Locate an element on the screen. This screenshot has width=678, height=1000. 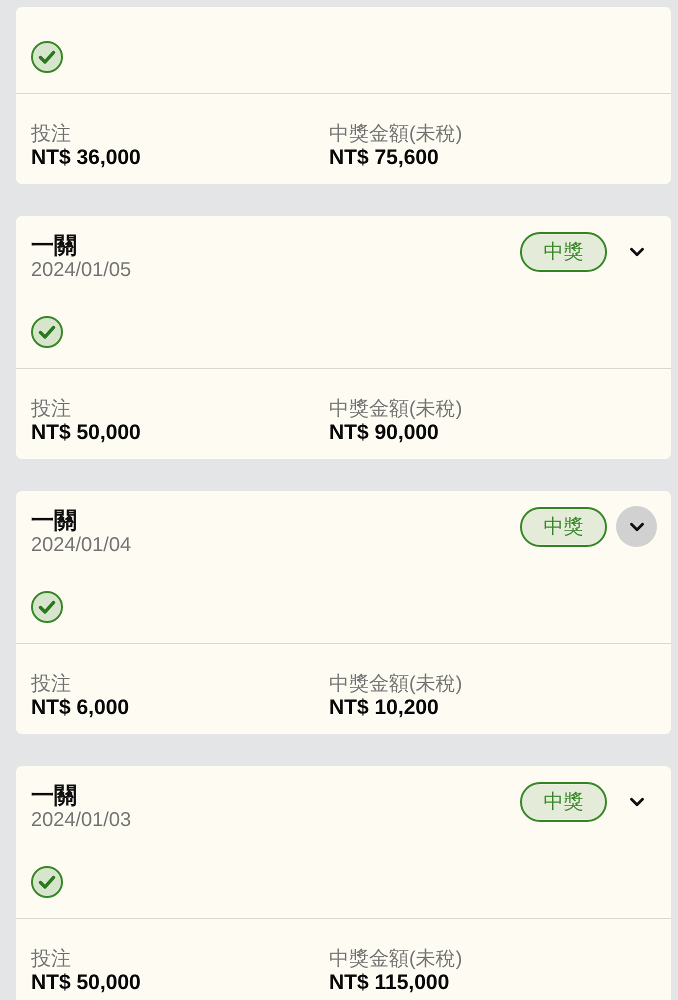
field-value: NT$ 6,000 is located at coordinates (80, 708).